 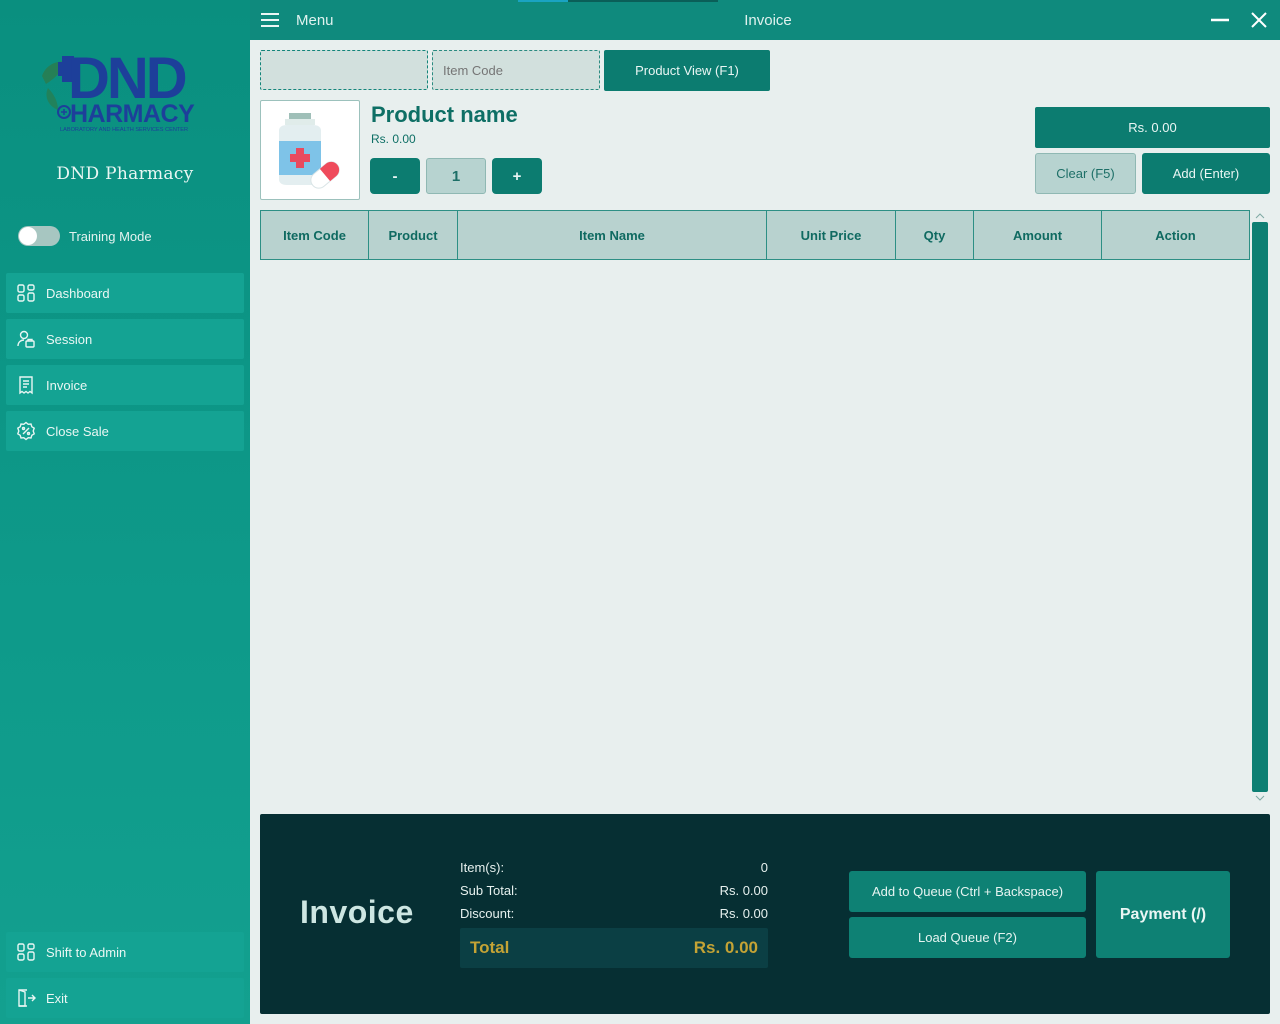 I want to click on product-name: Product name, so click(x=444, y=114).